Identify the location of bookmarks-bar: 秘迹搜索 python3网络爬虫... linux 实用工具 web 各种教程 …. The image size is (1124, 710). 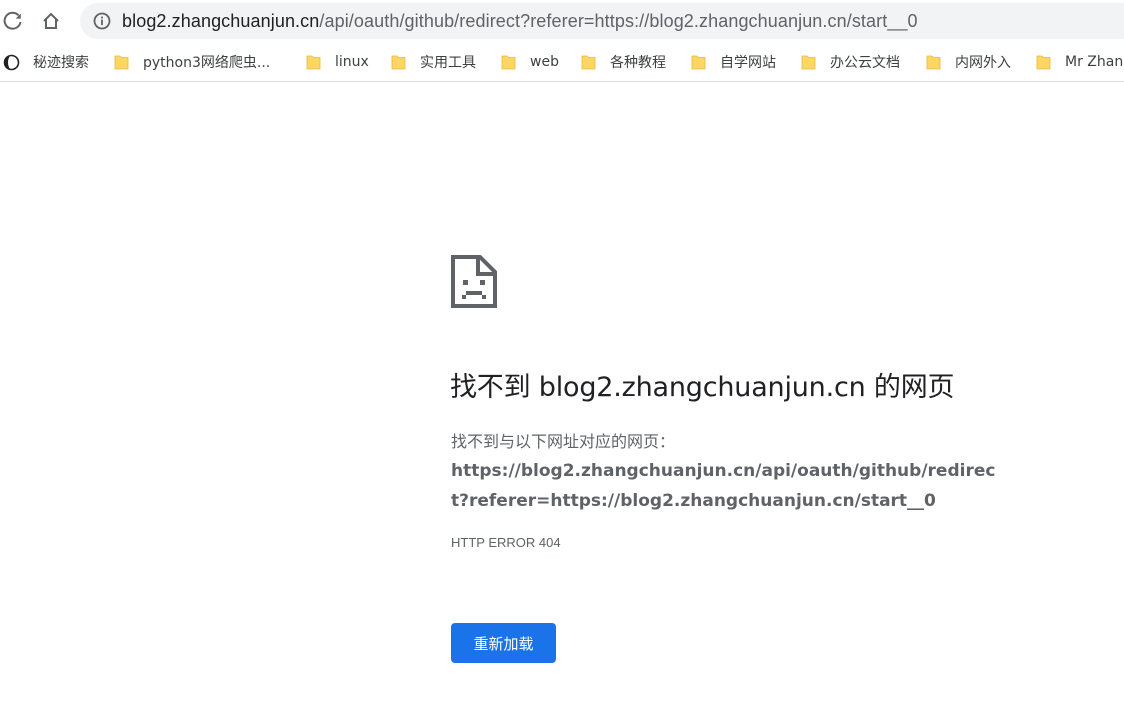
(562, 62).